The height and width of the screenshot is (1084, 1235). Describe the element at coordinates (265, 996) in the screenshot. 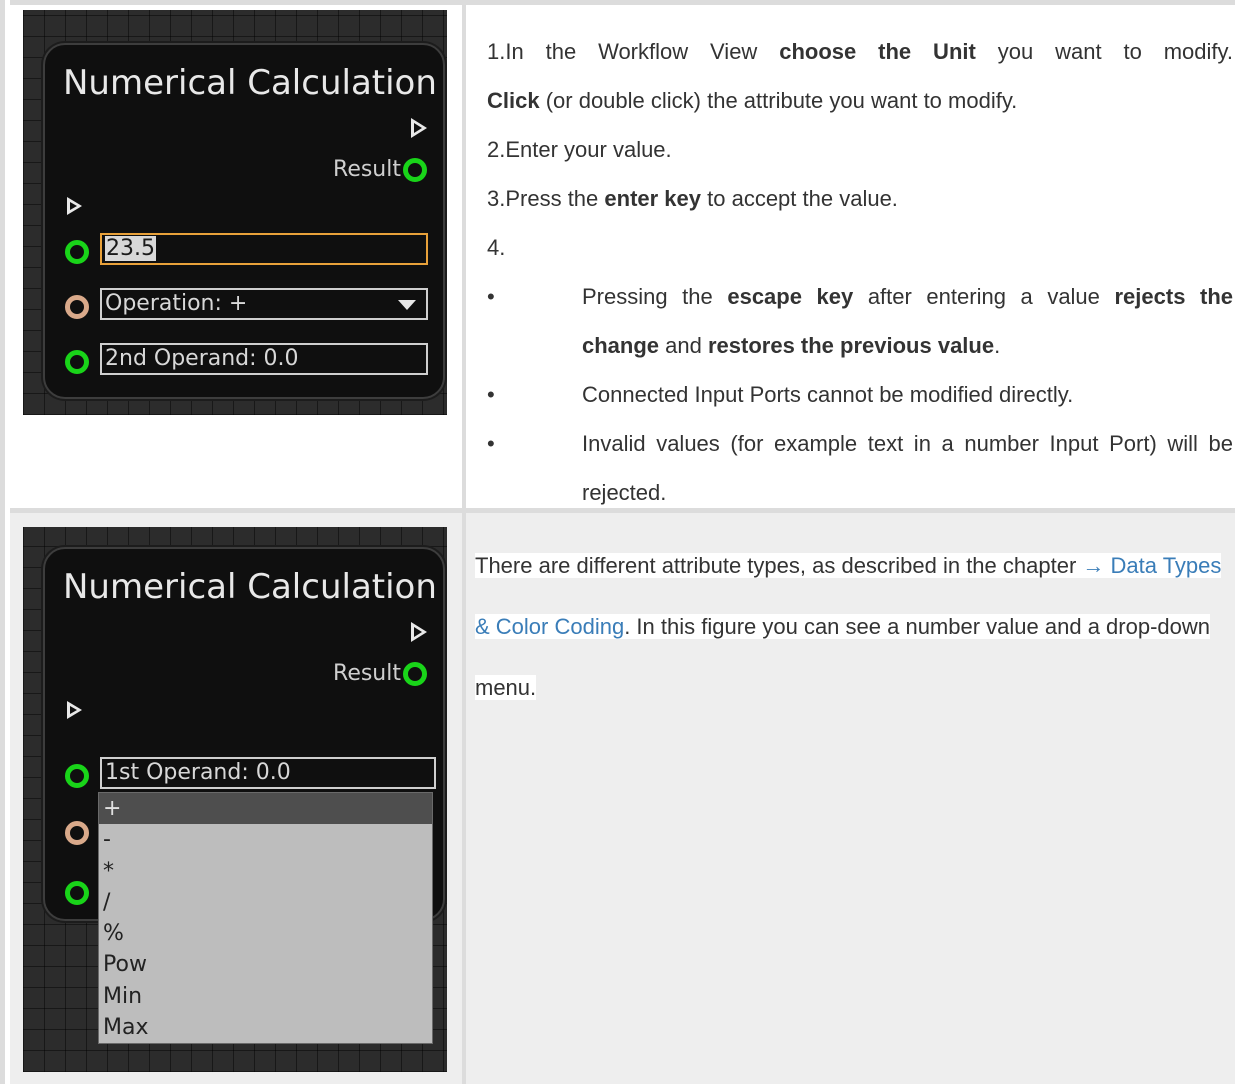

I see `dropdown-option: Min` at that location.